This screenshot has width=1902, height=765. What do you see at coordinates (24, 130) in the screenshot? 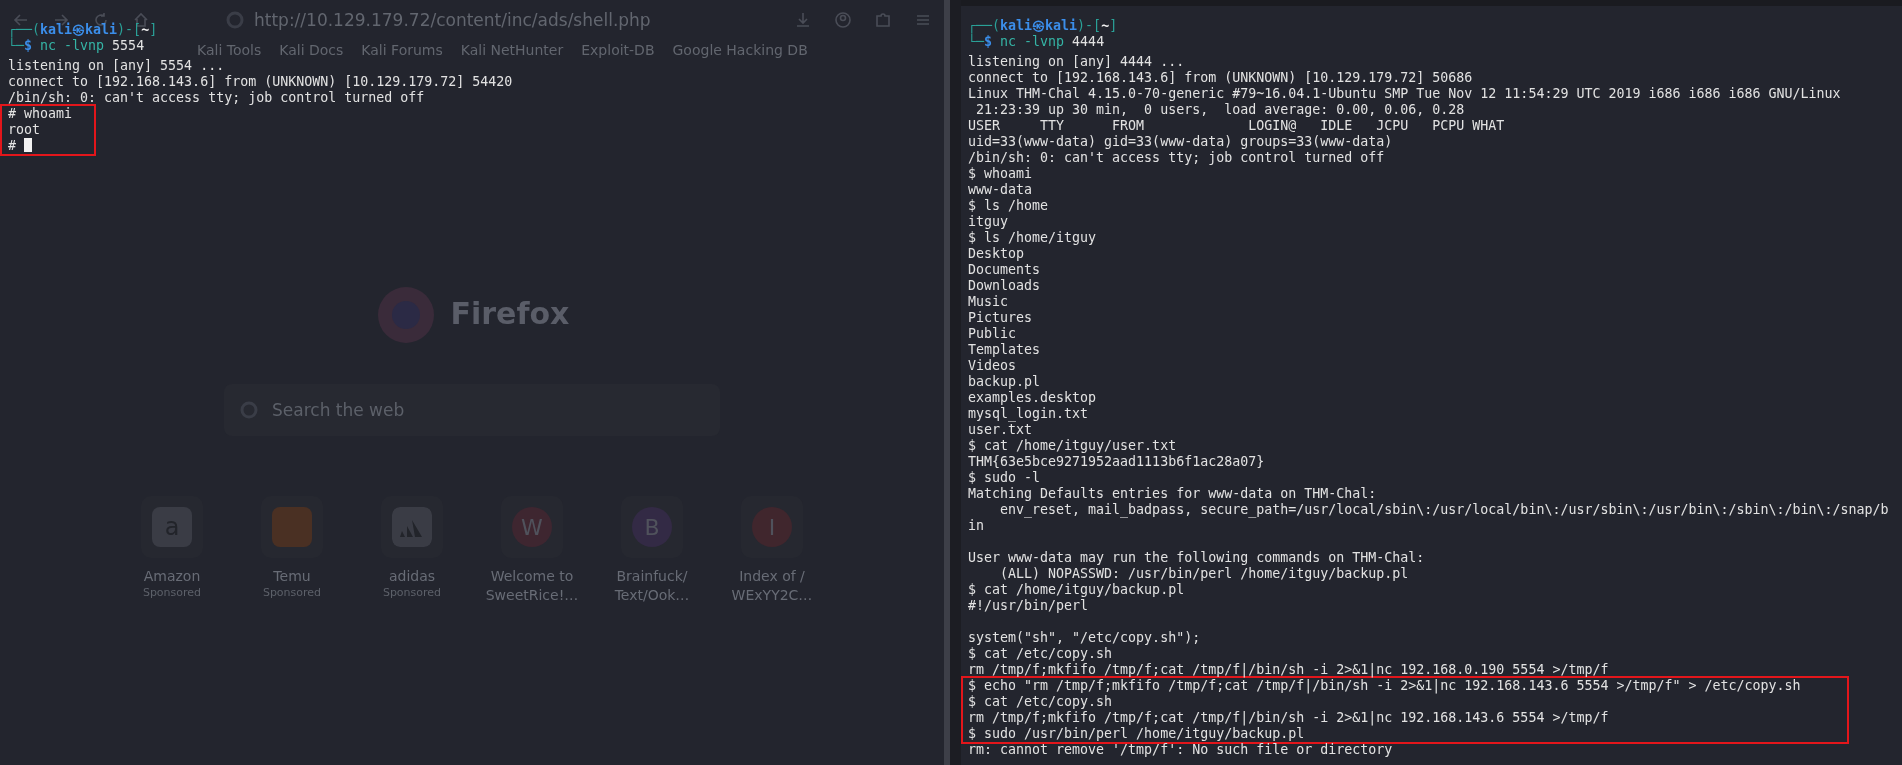
I see `terminal-line: root` at bounding box center [24, 130].